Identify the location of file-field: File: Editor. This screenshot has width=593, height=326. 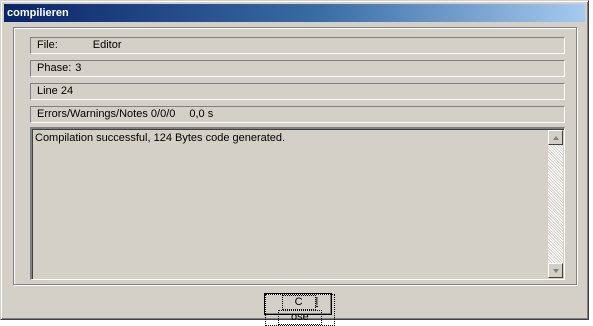
(297, 45).